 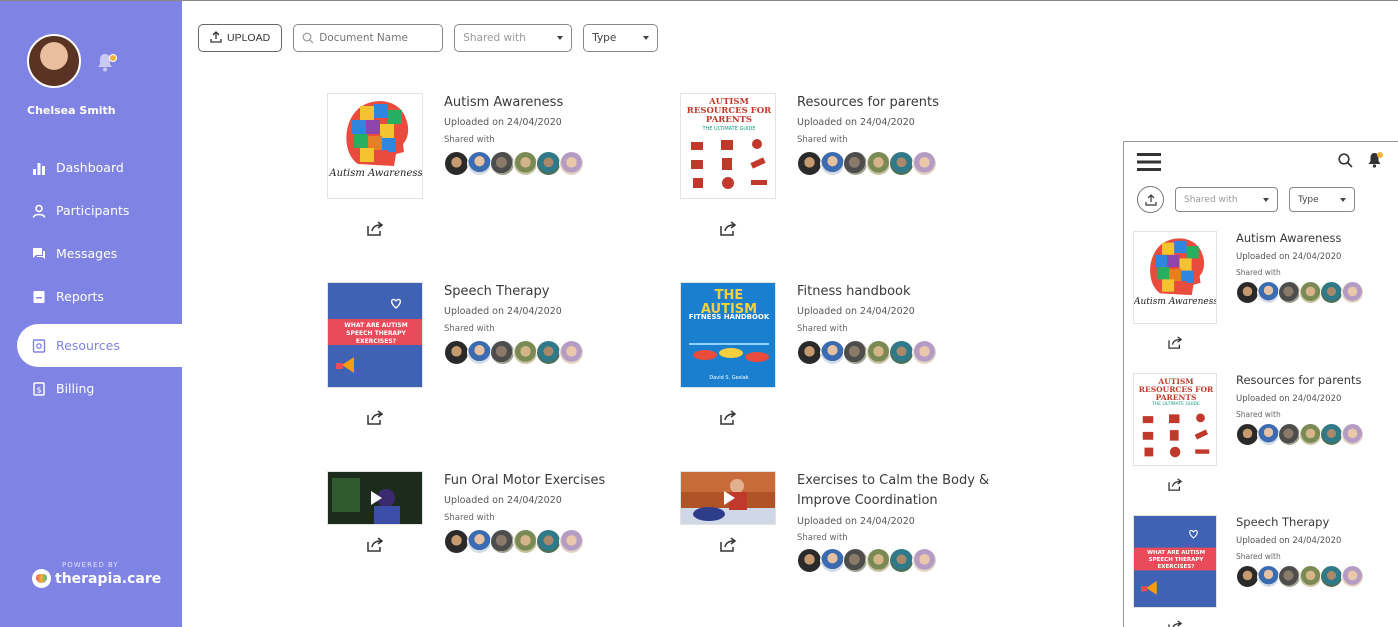 I want to click on hamburger-menu-icon, so click(x=1149, y=164).